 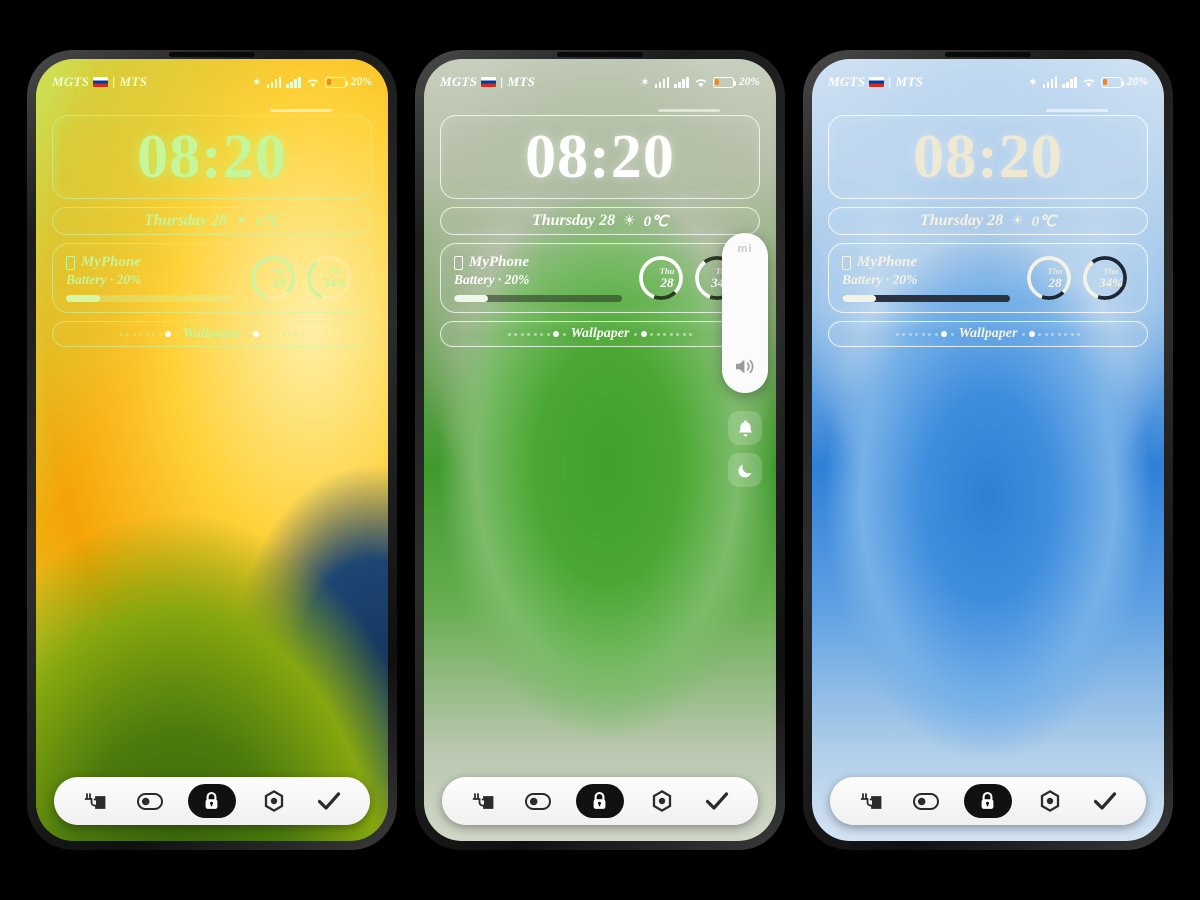 I want to click on ring-widget-date-label-wrap: Thu 28, so click(x=279, y=278).